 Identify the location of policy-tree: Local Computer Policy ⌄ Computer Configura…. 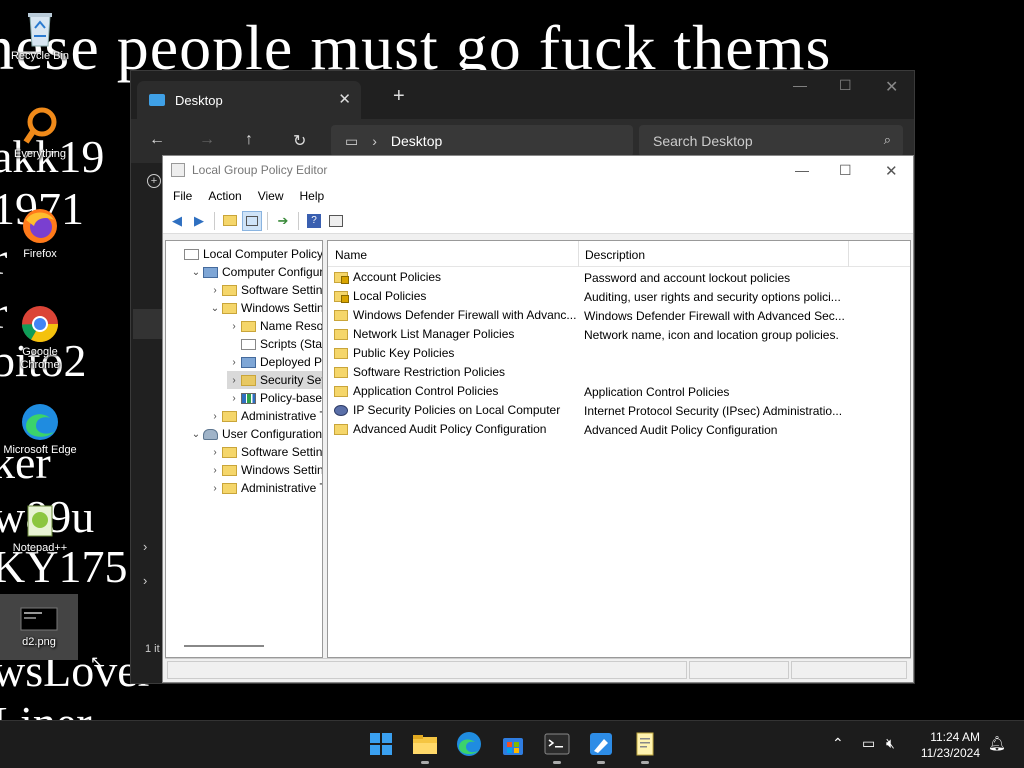
(244, 449).